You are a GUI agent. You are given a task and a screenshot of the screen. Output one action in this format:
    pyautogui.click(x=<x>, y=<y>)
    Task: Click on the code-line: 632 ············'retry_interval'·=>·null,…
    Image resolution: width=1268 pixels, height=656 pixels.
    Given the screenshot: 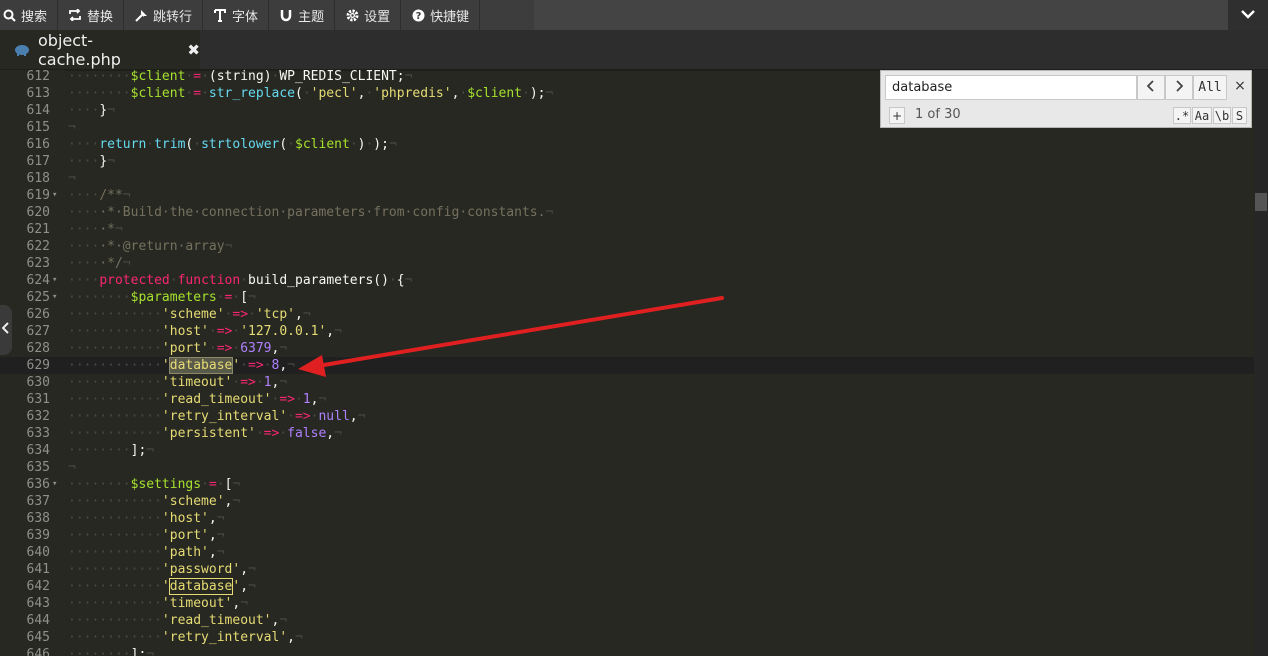 What is the action you would take?
    pyautogui.click(x=196, y=416)
    